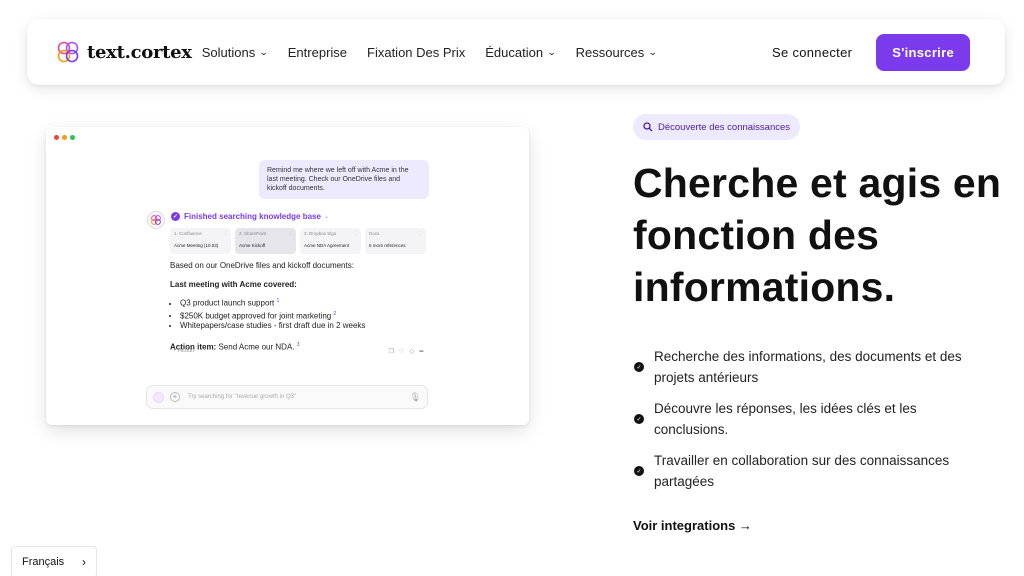 The height and width of the screenshot is (576, 1024). Describe the element at coordinates (387, 245) in the screenshot. I see `source-title: 5 more references` at that location.